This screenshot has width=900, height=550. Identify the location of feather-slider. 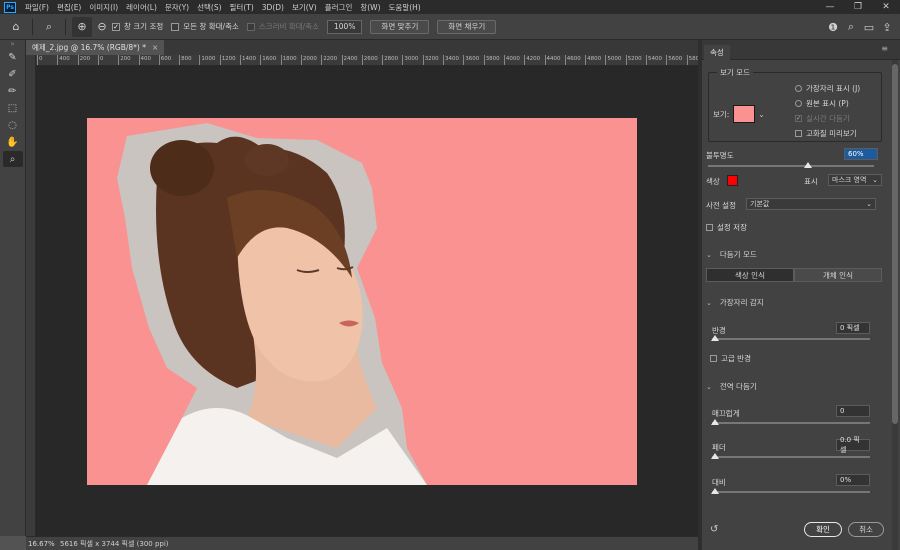
(791, 457).